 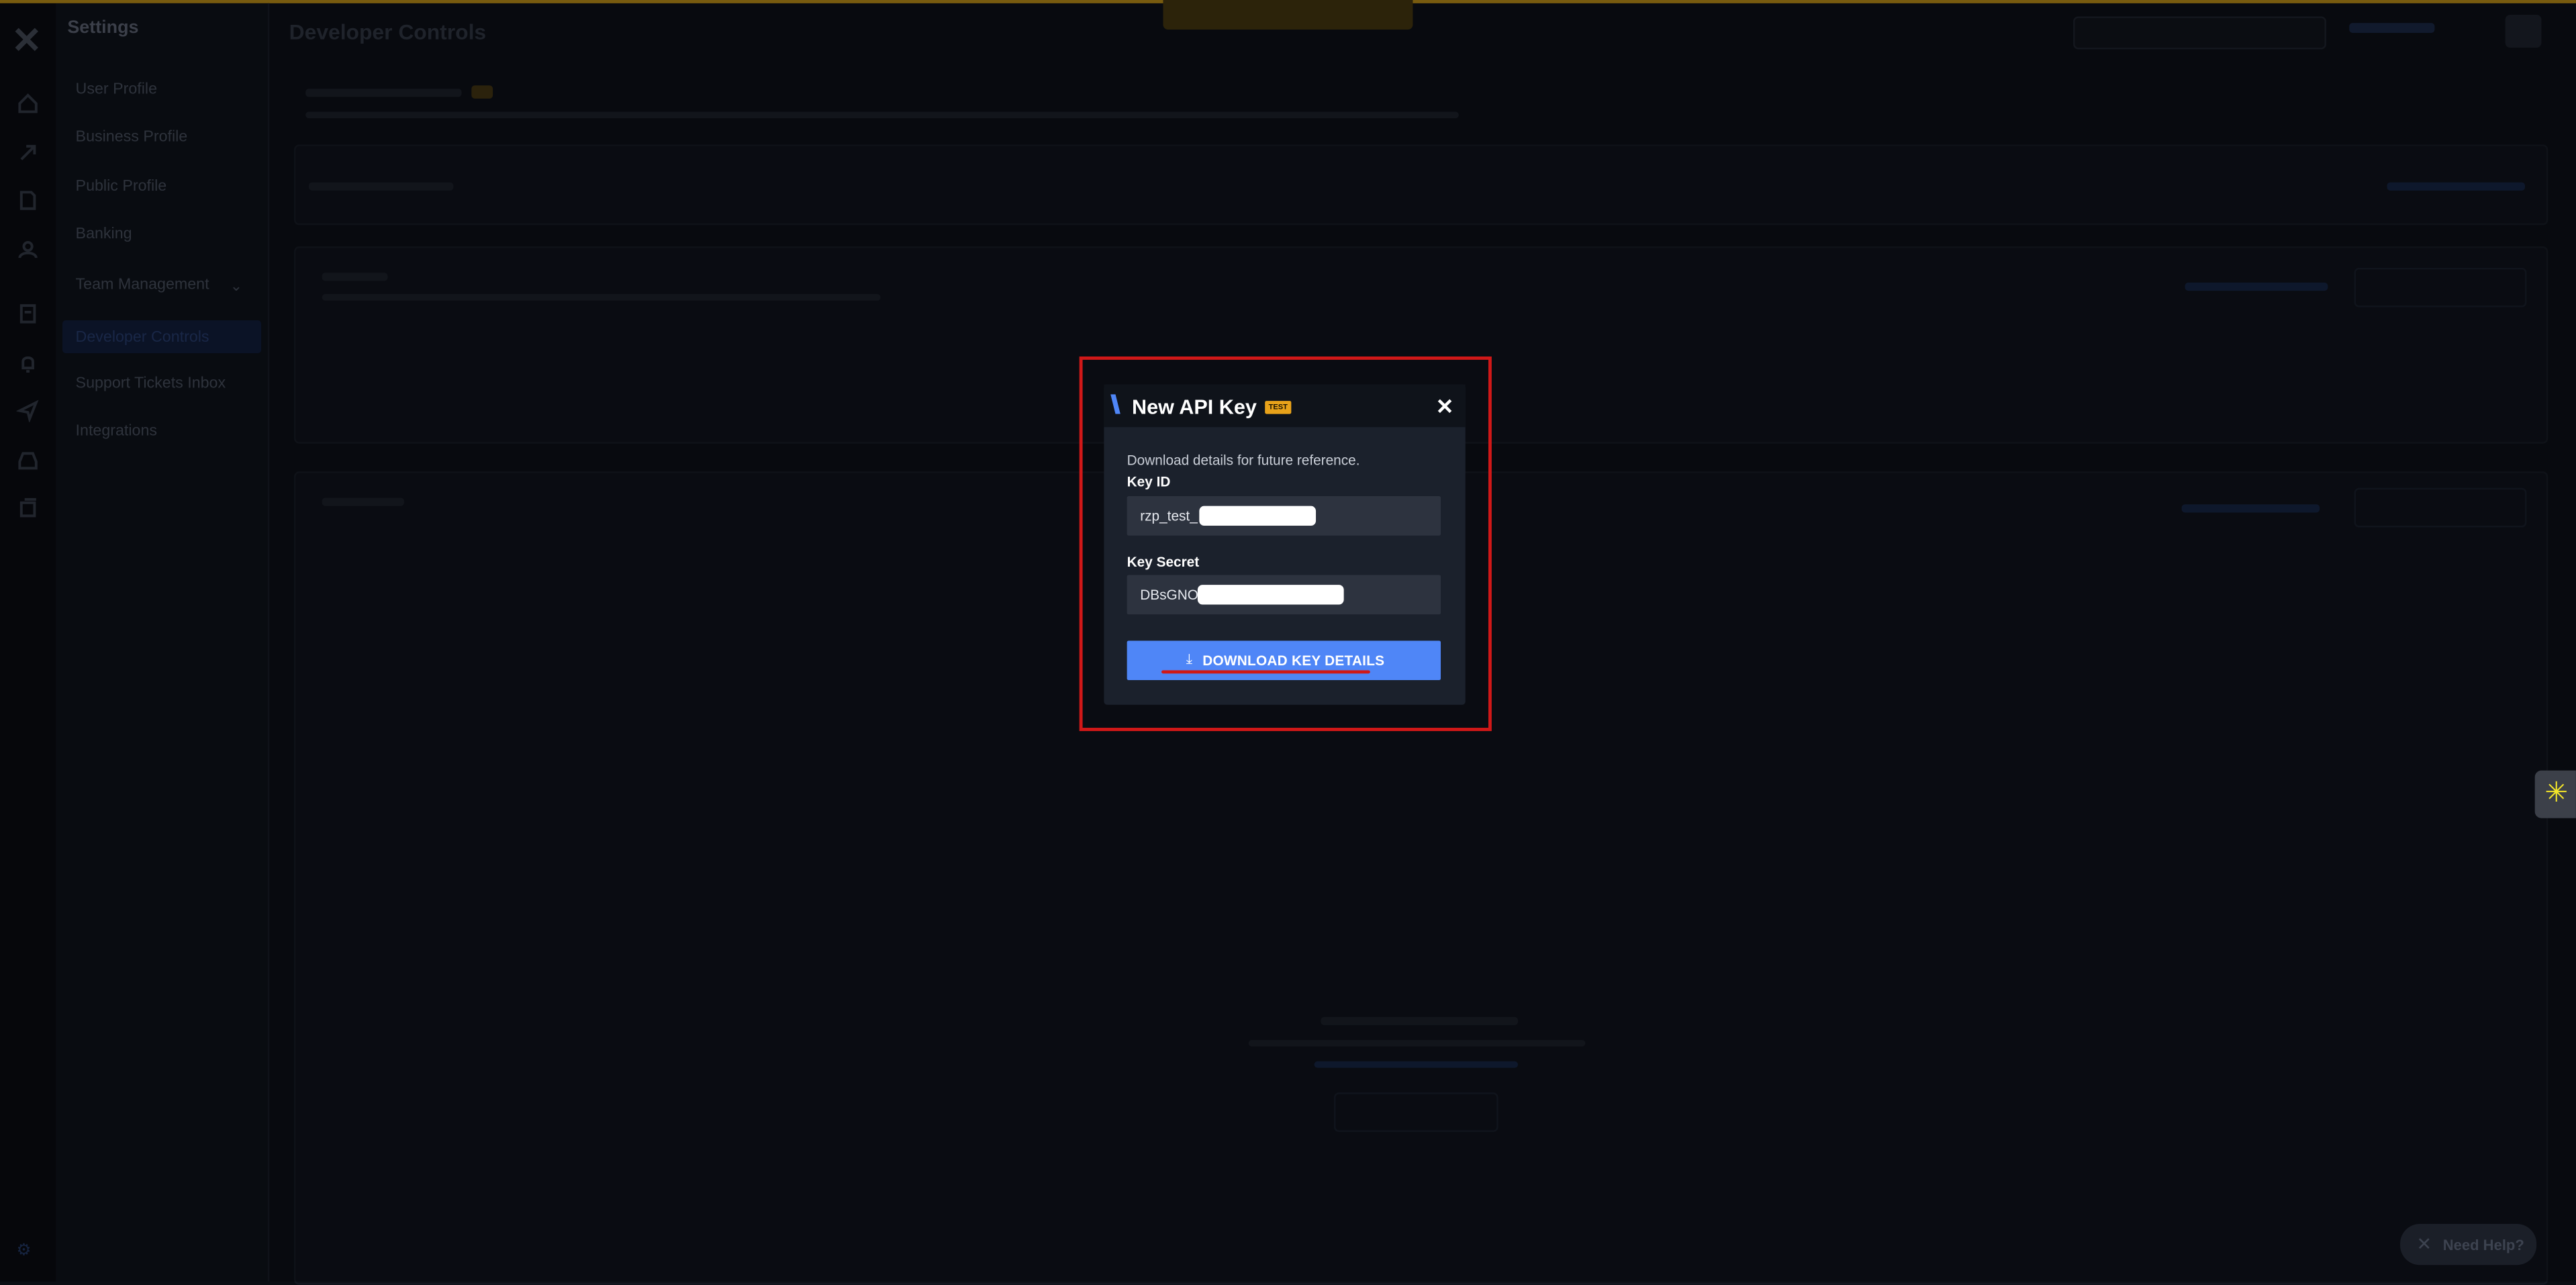 What do you see at coordinates (1265, 671) in the screenshot?
I see `annotation-underline` at bounding box center [1265, 671].